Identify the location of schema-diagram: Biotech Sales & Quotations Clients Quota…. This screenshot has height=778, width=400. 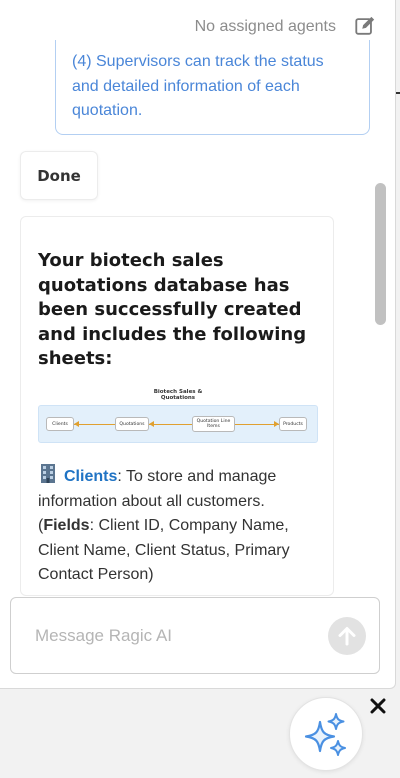
(178, 416).